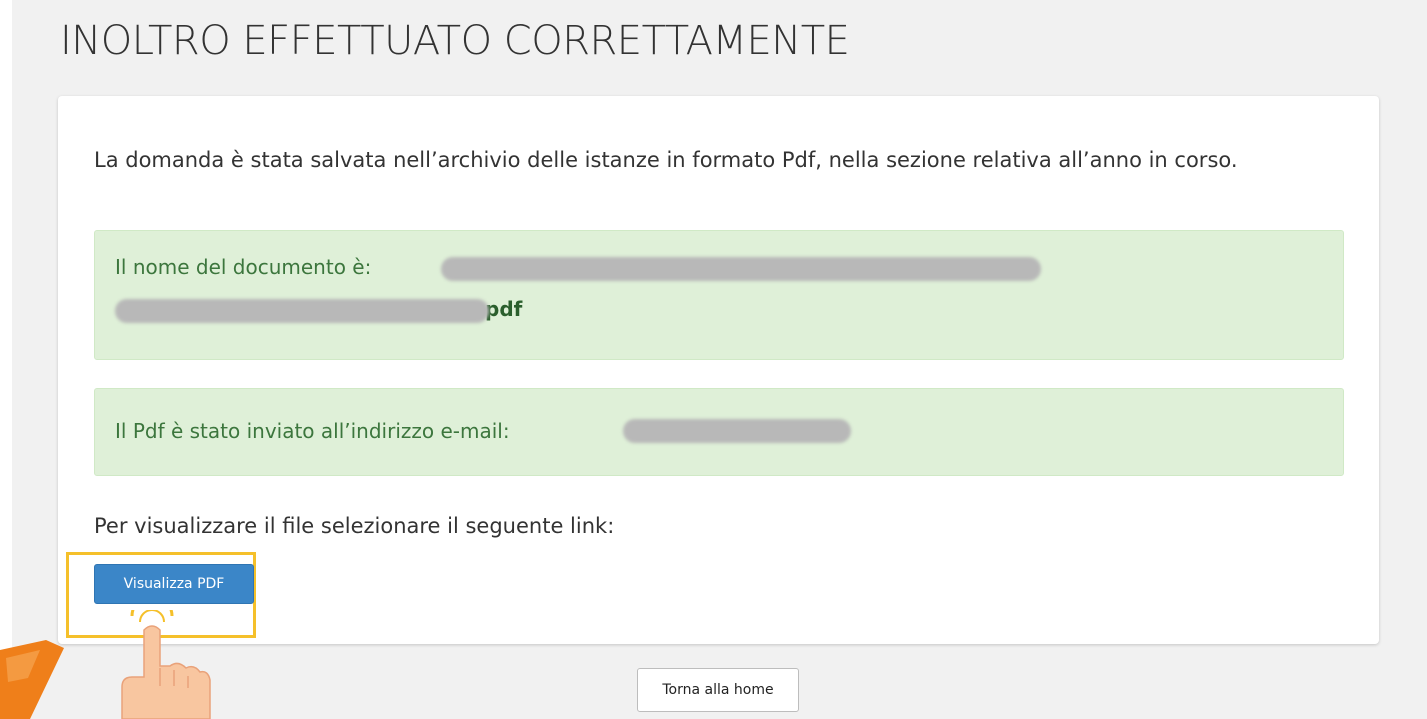 The width and height of the screenshot is (1427, 719). I want to click on redacted-email, so click(737, 431).